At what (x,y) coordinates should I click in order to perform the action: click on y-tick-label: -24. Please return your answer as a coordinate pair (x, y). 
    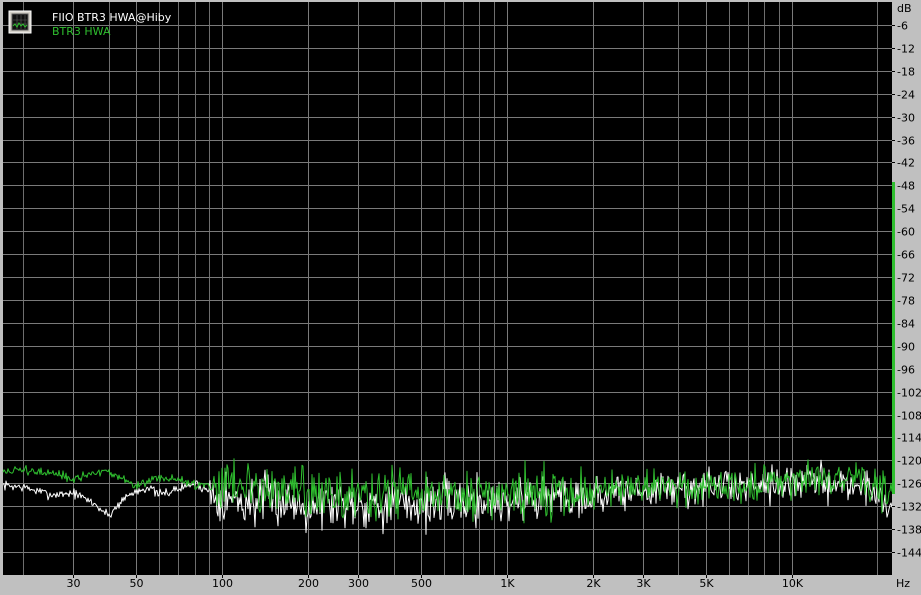
    Looking at the image, I should click on (906, 95).